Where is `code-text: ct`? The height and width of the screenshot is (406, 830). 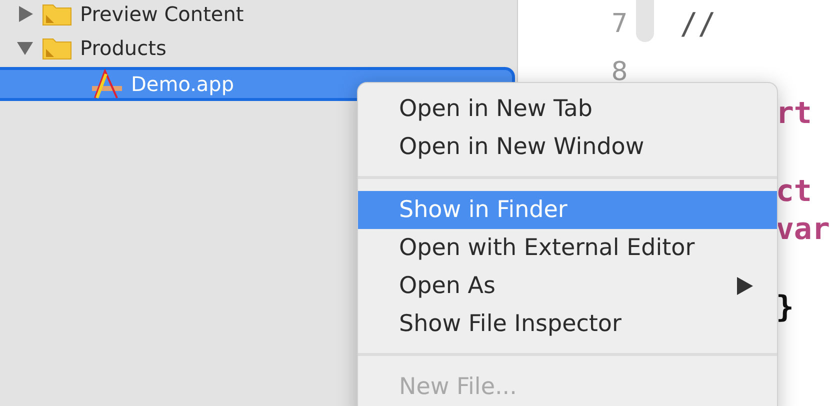
code-text: ct is located at coordinates (794, 192).